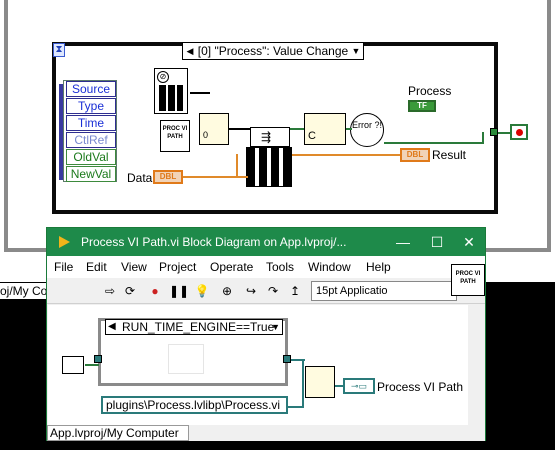  I want to click on event-field-source: Source, so click(91, 89).